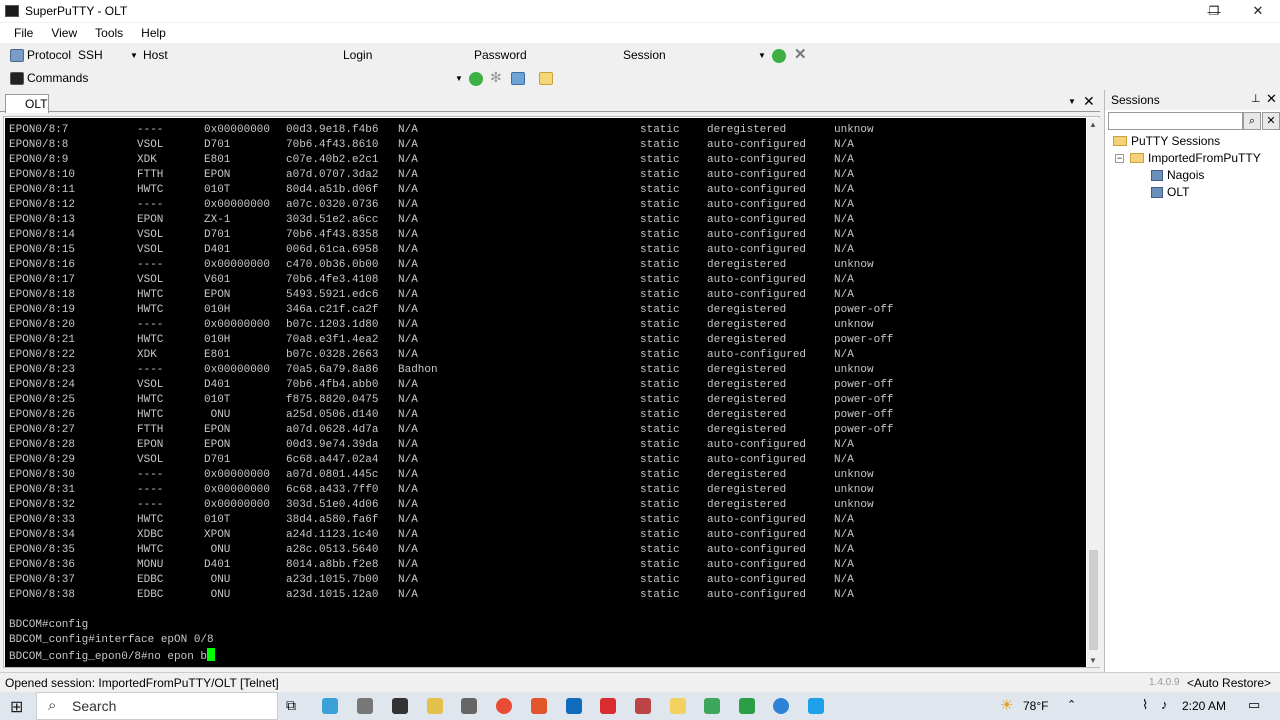 The width and height of the screenshot is (1280, 720). I want to click on search-icon: ⌕, so click(1252, 121).